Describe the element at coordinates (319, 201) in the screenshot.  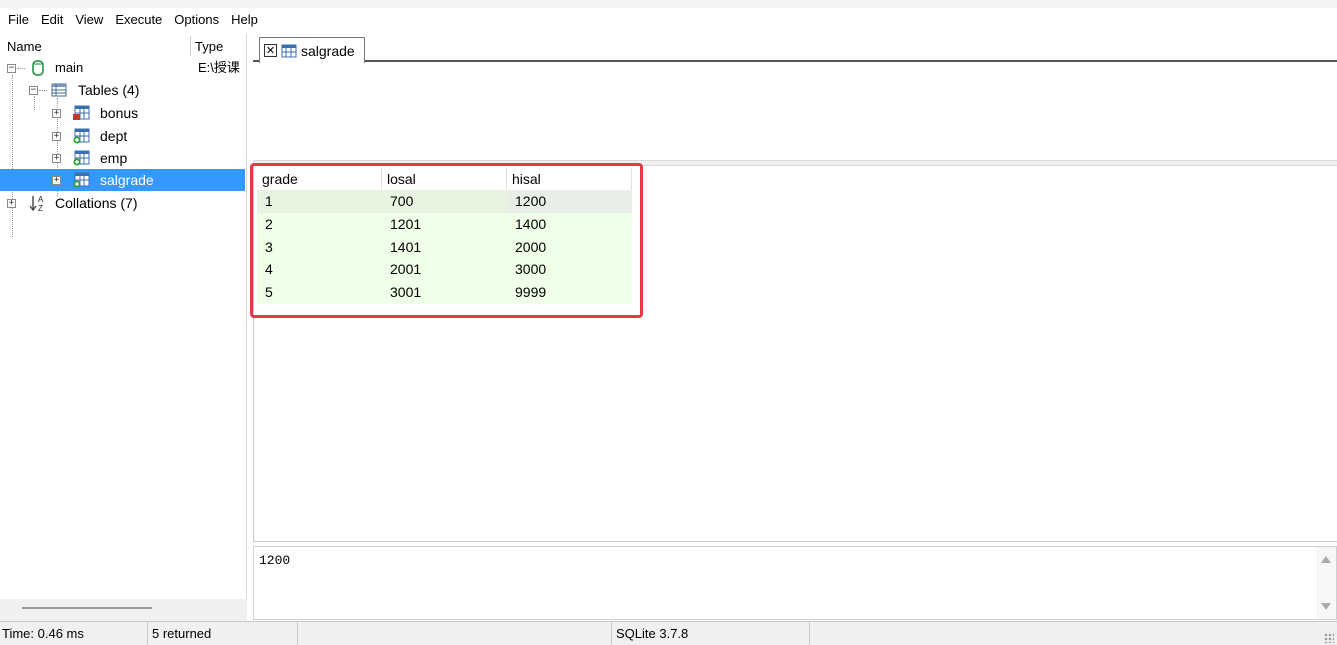
I see `cell-grade: 1` at that location.